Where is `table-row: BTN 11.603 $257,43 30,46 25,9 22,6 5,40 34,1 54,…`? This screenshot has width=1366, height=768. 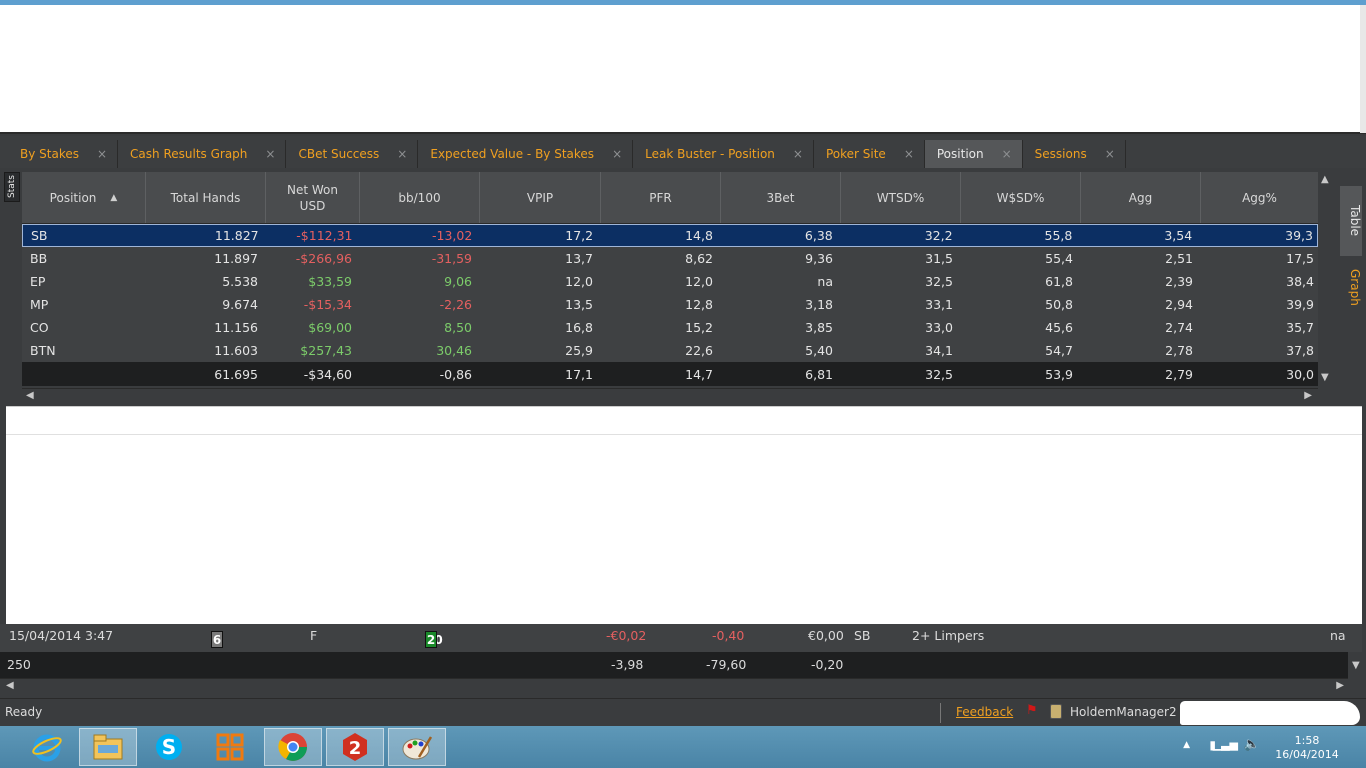
table-row: BTN 11.603 $257,43 30,46 25,9 22,6 5,40 34,1 54,… is located at coordinates (670, 350).